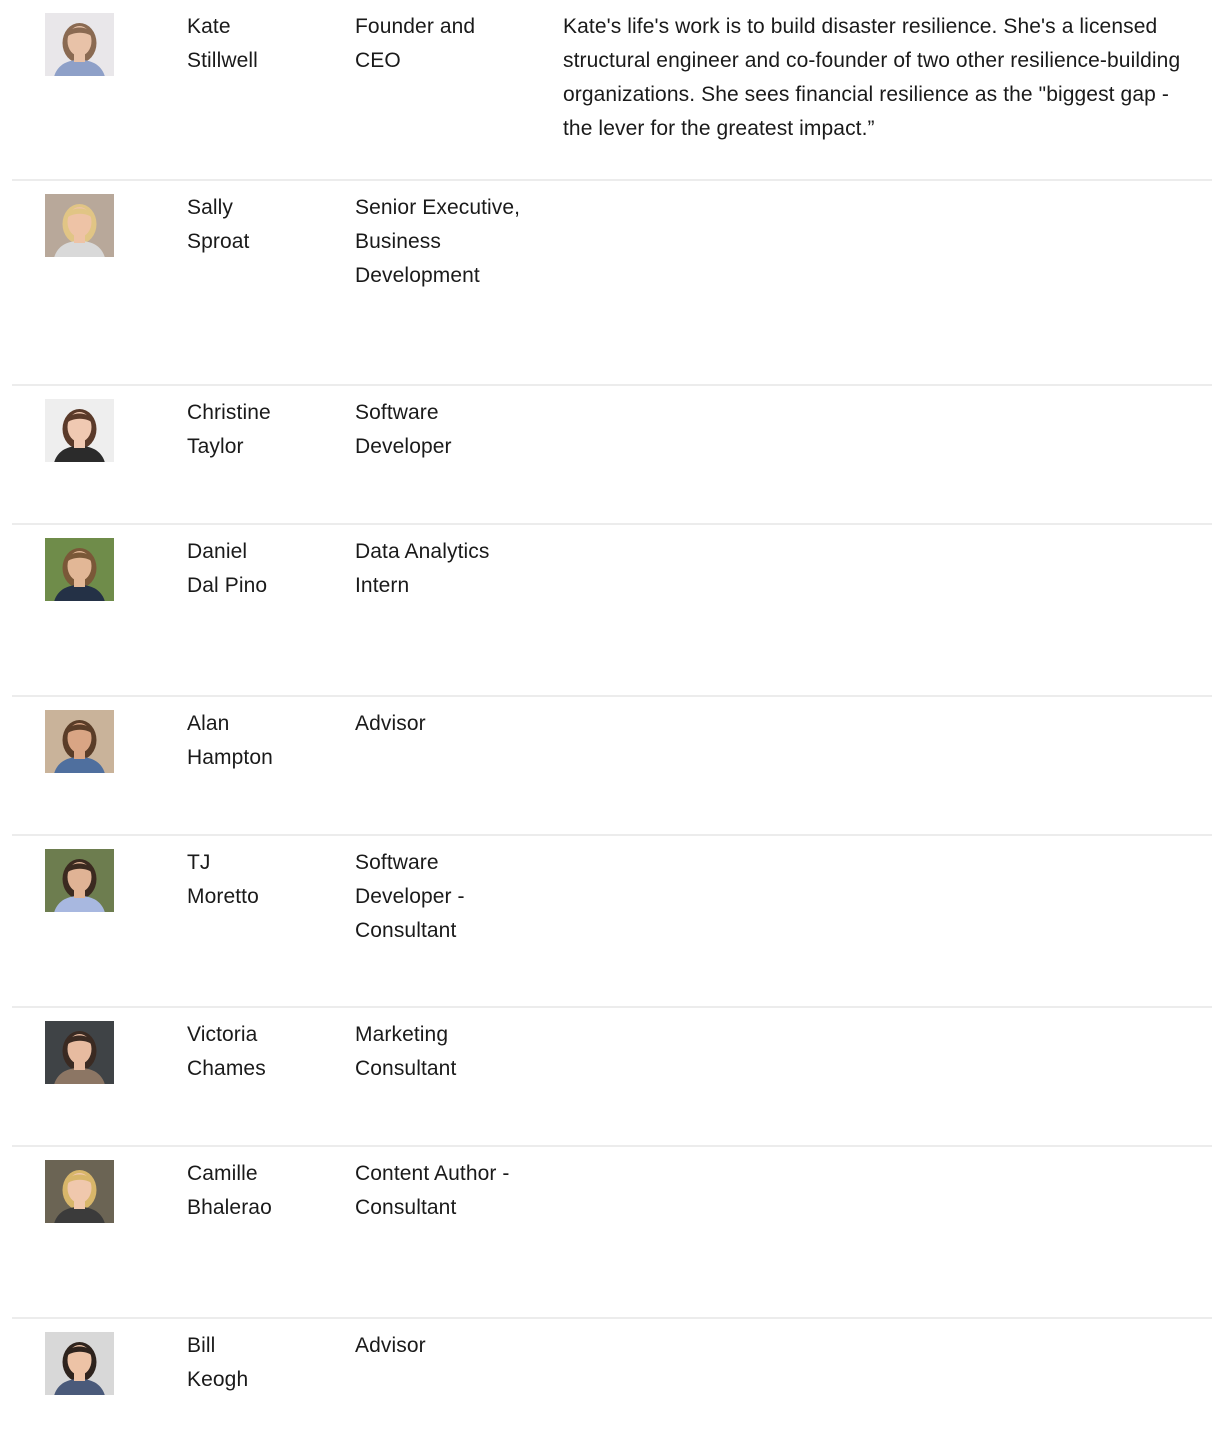 This screenshot has height=1439, width=1212. What do you see at coordinates (199, 862) in the screenshot?
I see `member-first-name: TJ` at bounding box center [199, 862].